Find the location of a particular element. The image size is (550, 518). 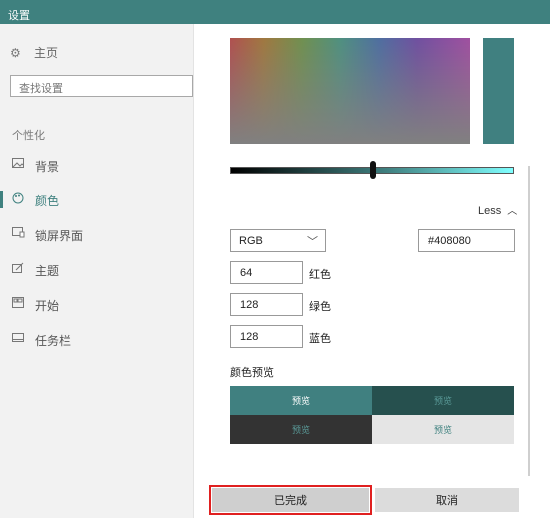

nav-home: ⚙ 主页 is located at coordinates (34, 52).